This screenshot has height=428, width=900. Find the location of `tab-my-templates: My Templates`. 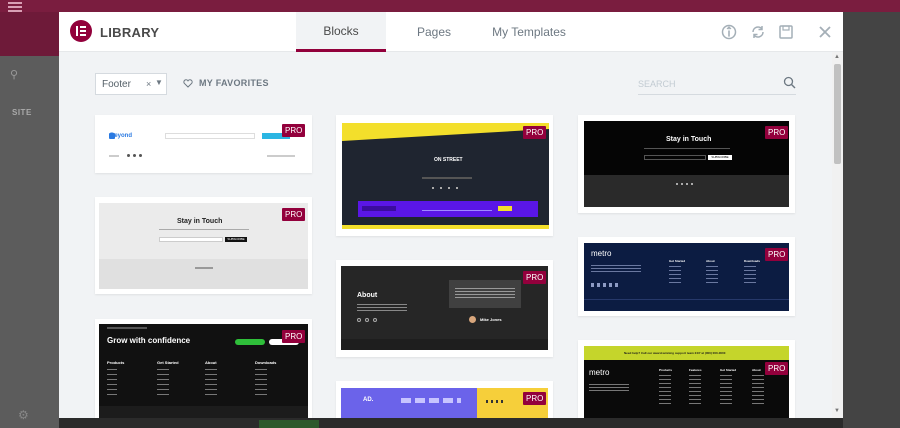

tab-my-templates: My Templates is located at coordinates (529, 32).